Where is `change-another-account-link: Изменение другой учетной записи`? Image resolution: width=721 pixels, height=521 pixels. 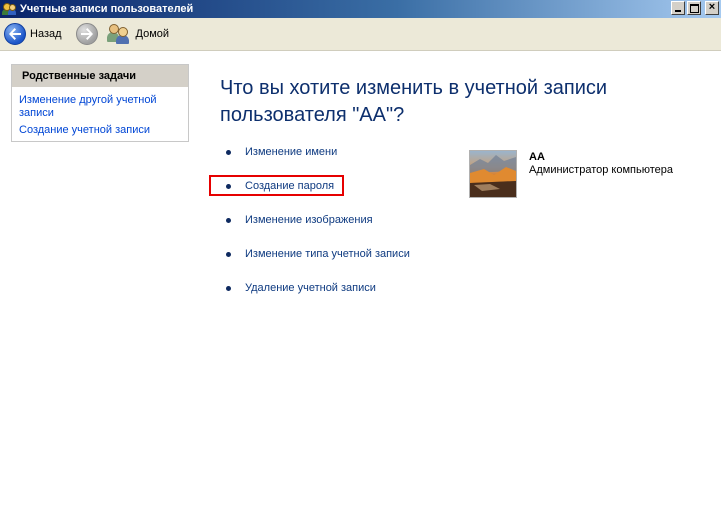
change-another-account-link: Изменение другой учетной записи is located at coordinates (100, 107).